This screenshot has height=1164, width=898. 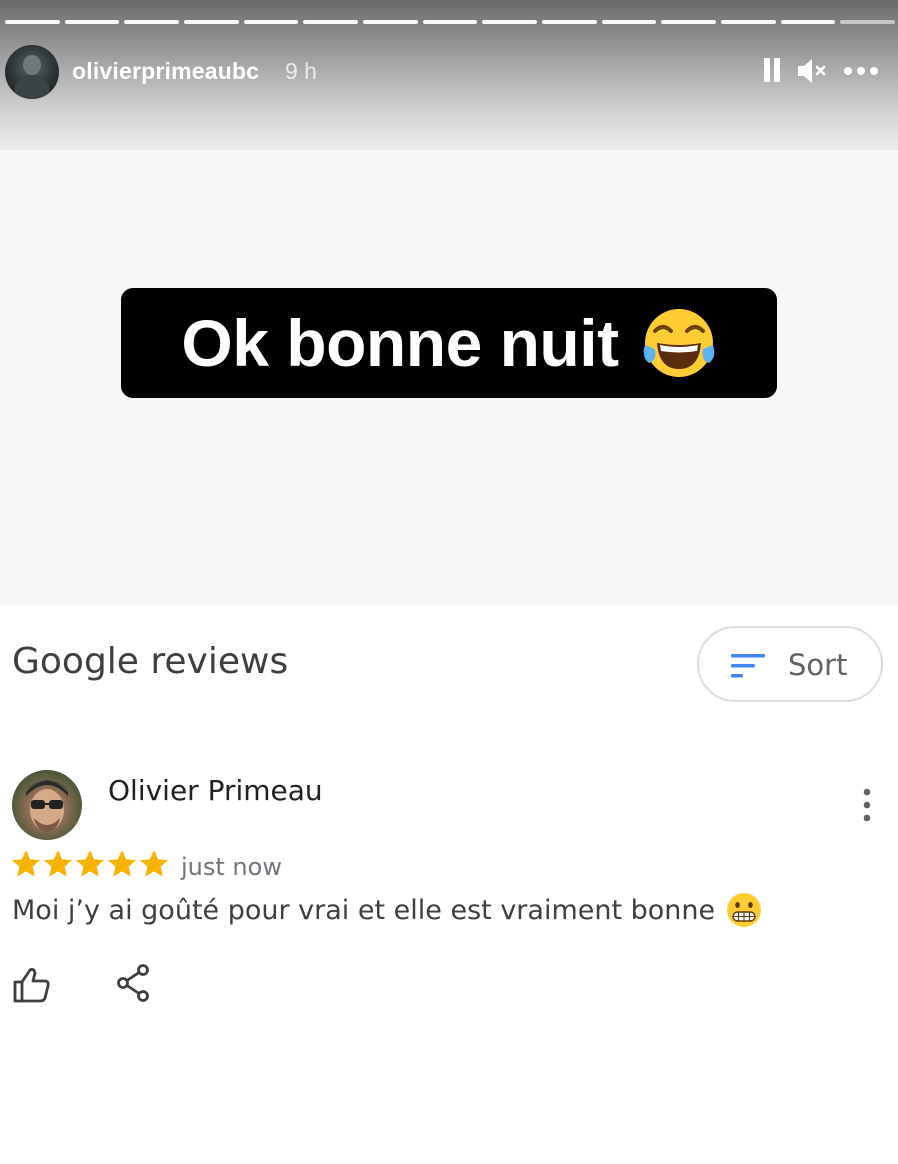 I want to click on review-more-icon, so click(x=867, y=806).